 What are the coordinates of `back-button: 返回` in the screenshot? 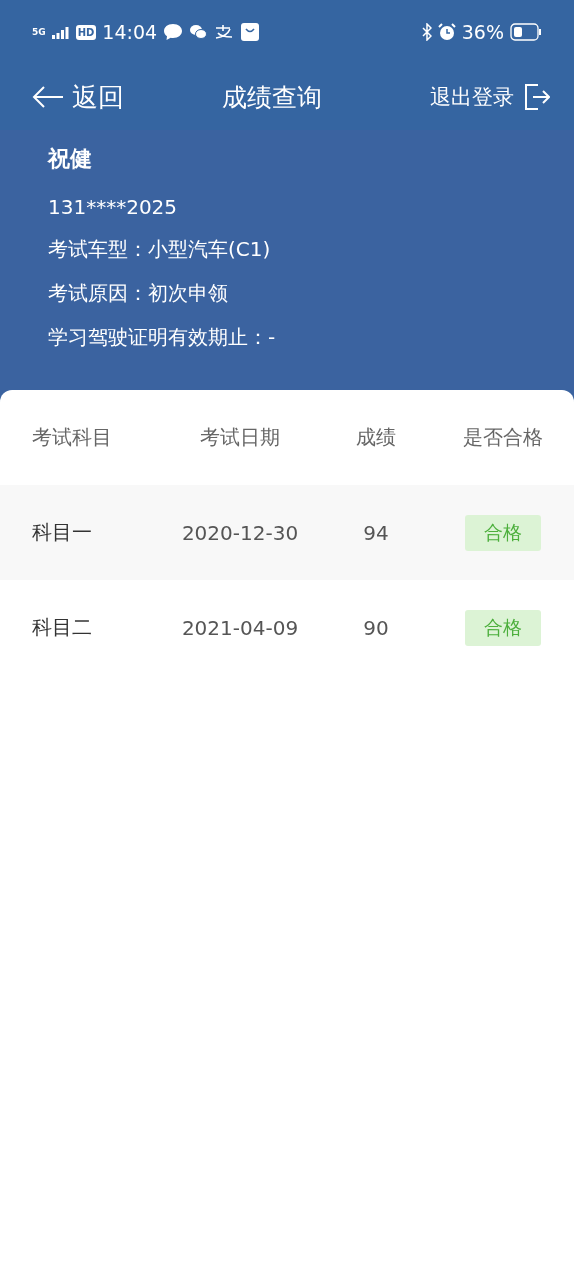 It's located at (78, 97).